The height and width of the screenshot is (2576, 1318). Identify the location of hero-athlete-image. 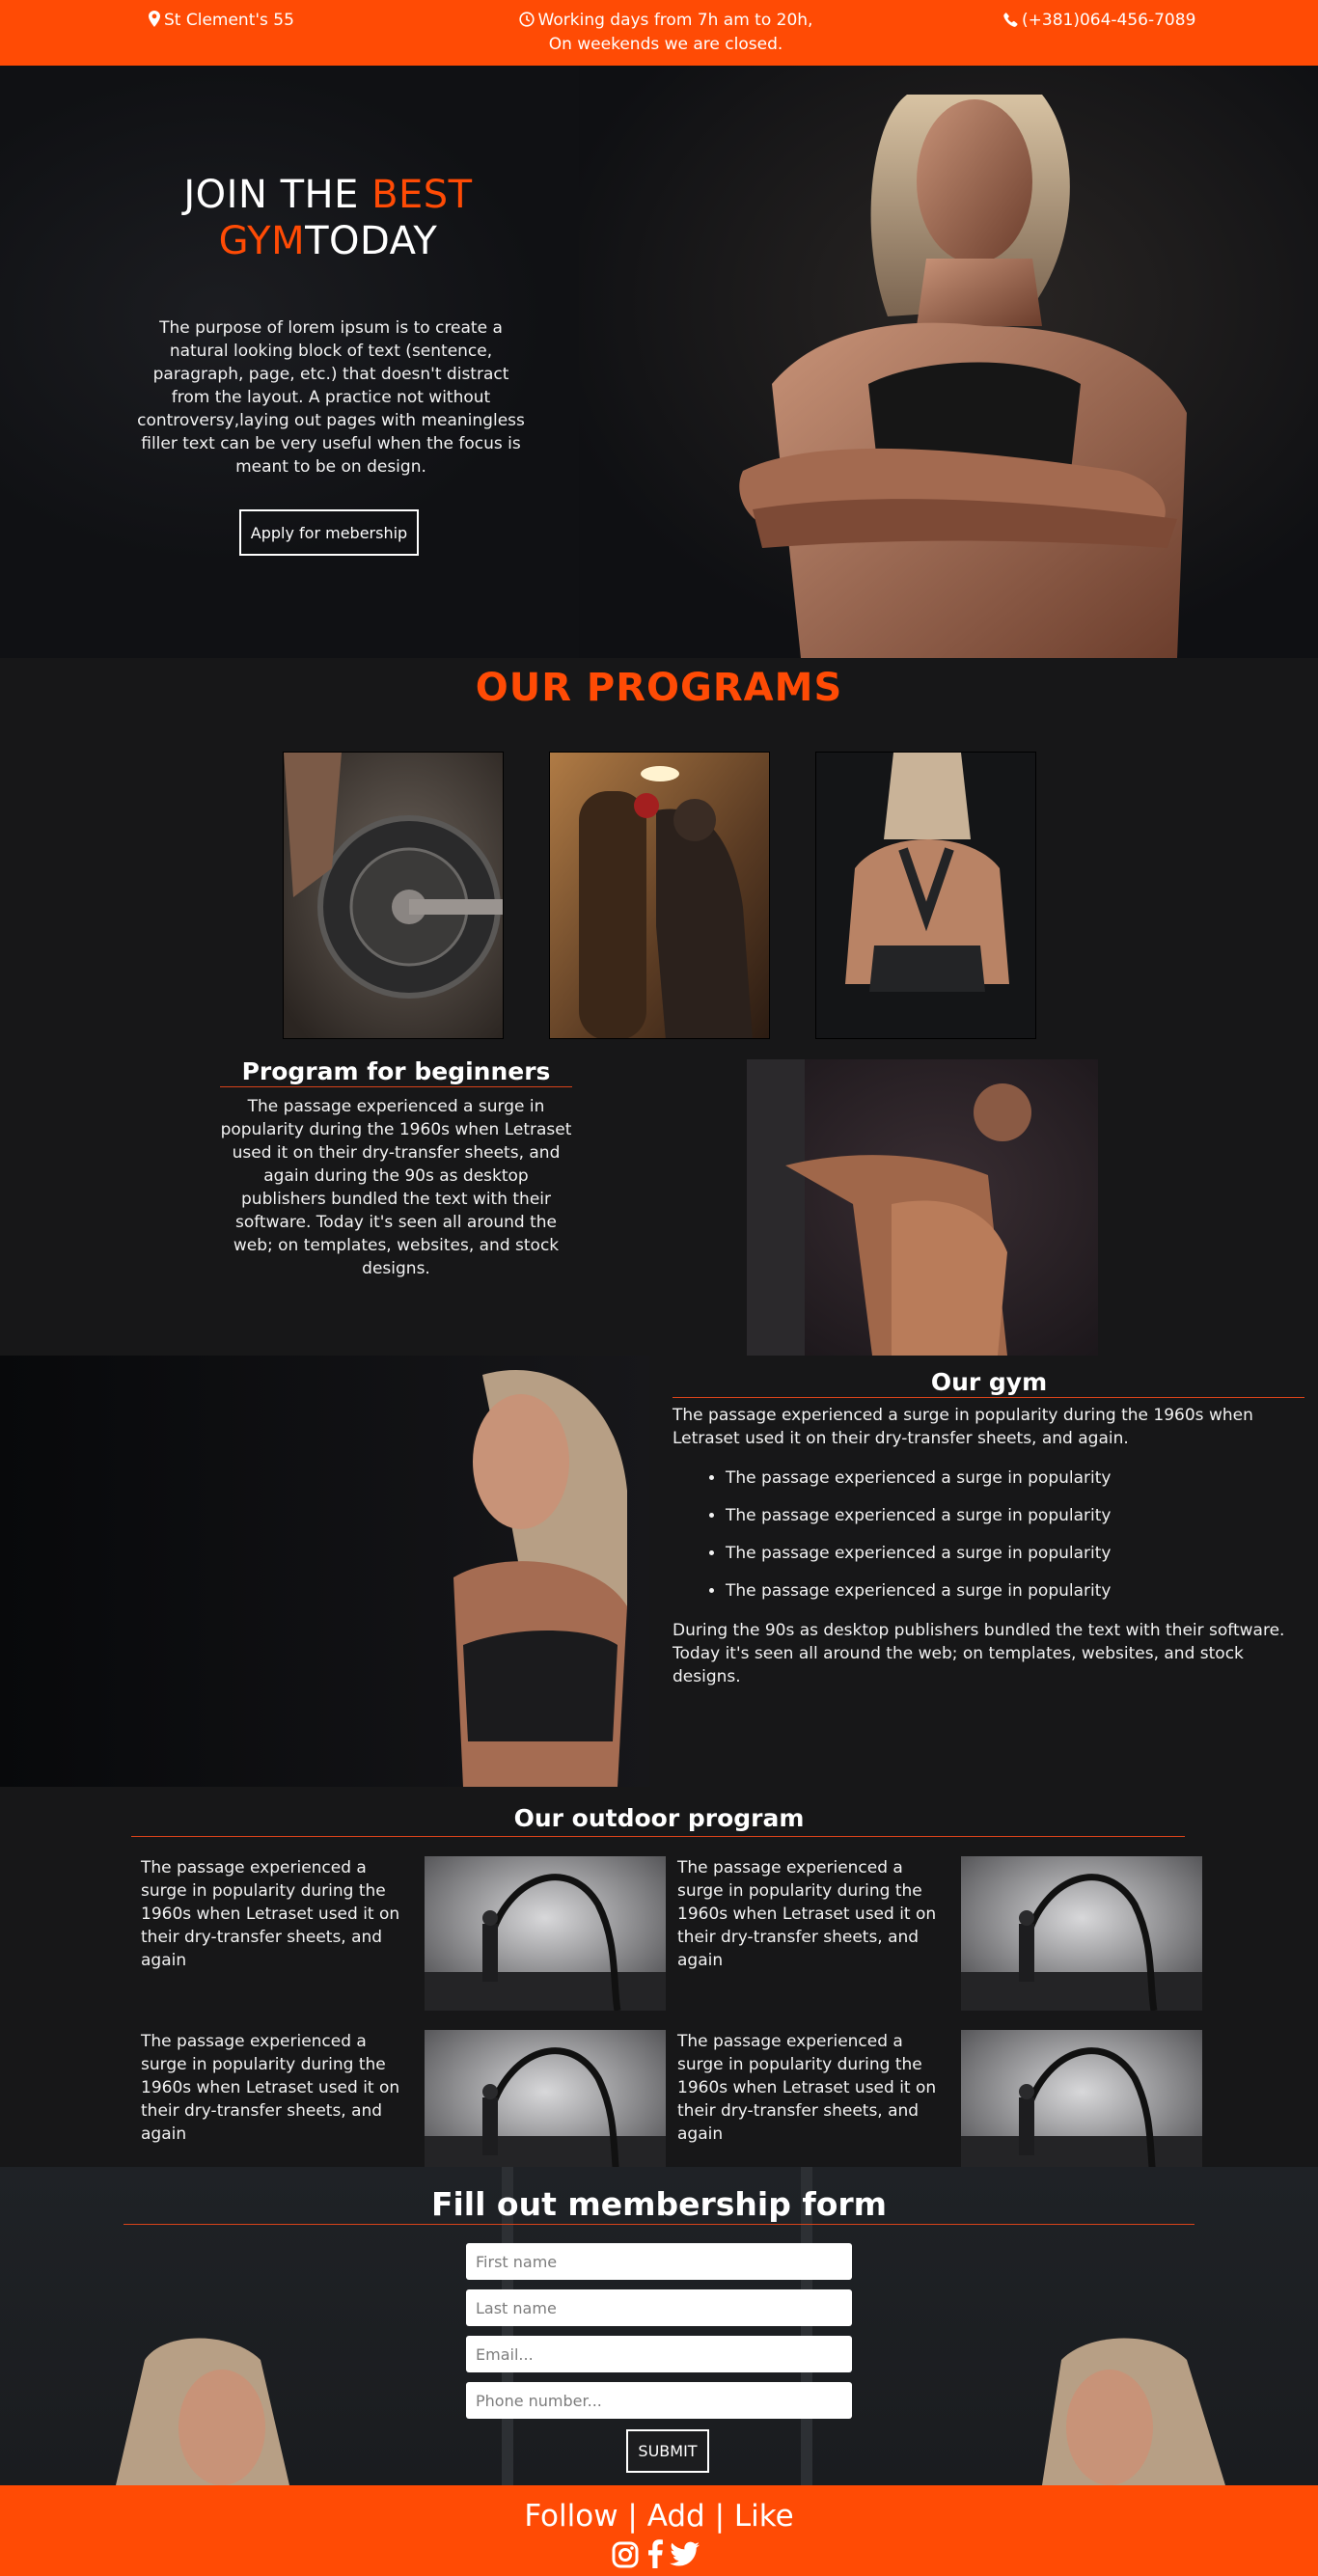
(948, 362).